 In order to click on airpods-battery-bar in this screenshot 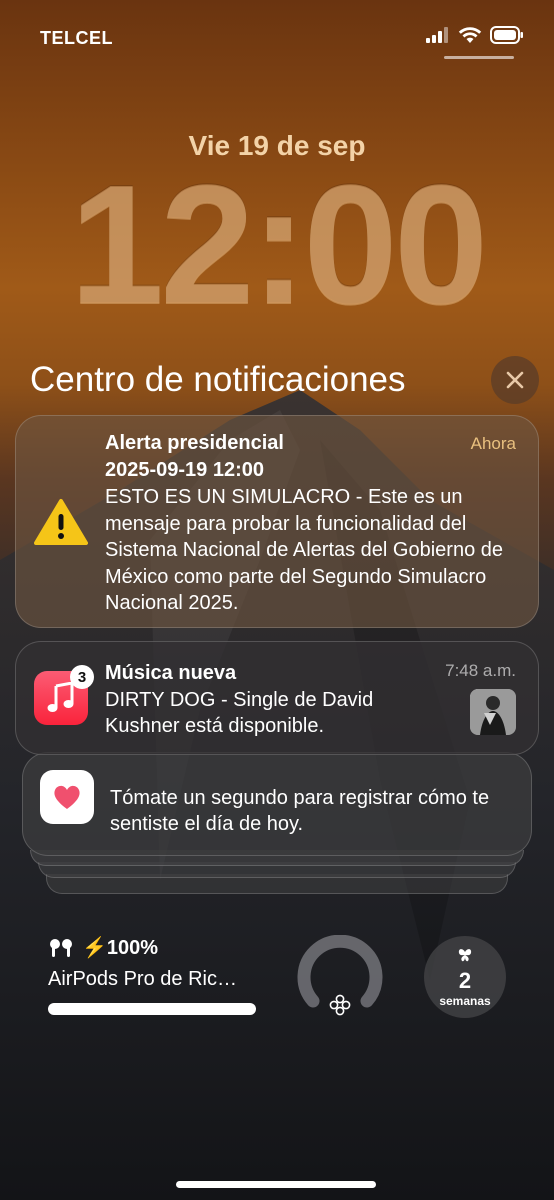, I will do `click(152, 1009)`.